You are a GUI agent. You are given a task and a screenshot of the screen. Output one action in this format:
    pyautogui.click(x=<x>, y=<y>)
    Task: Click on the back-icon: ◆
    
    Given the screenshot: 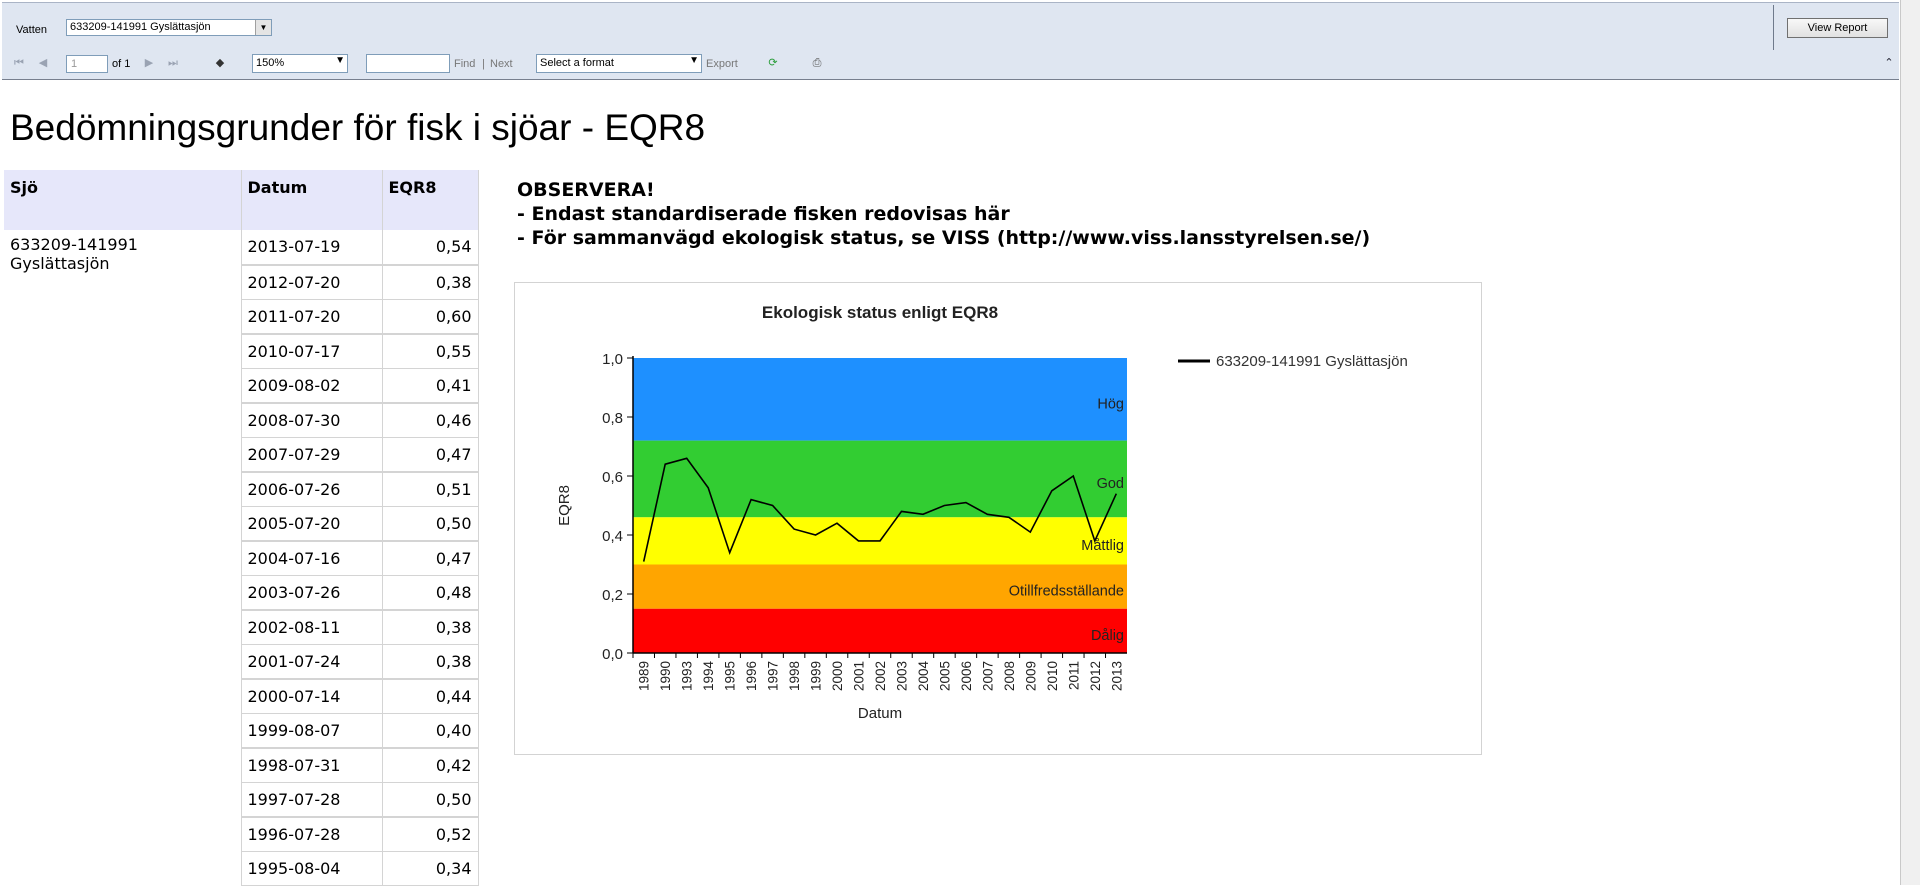 What is the action you would take?
    pyautogui.click(x=220, y=63)
    